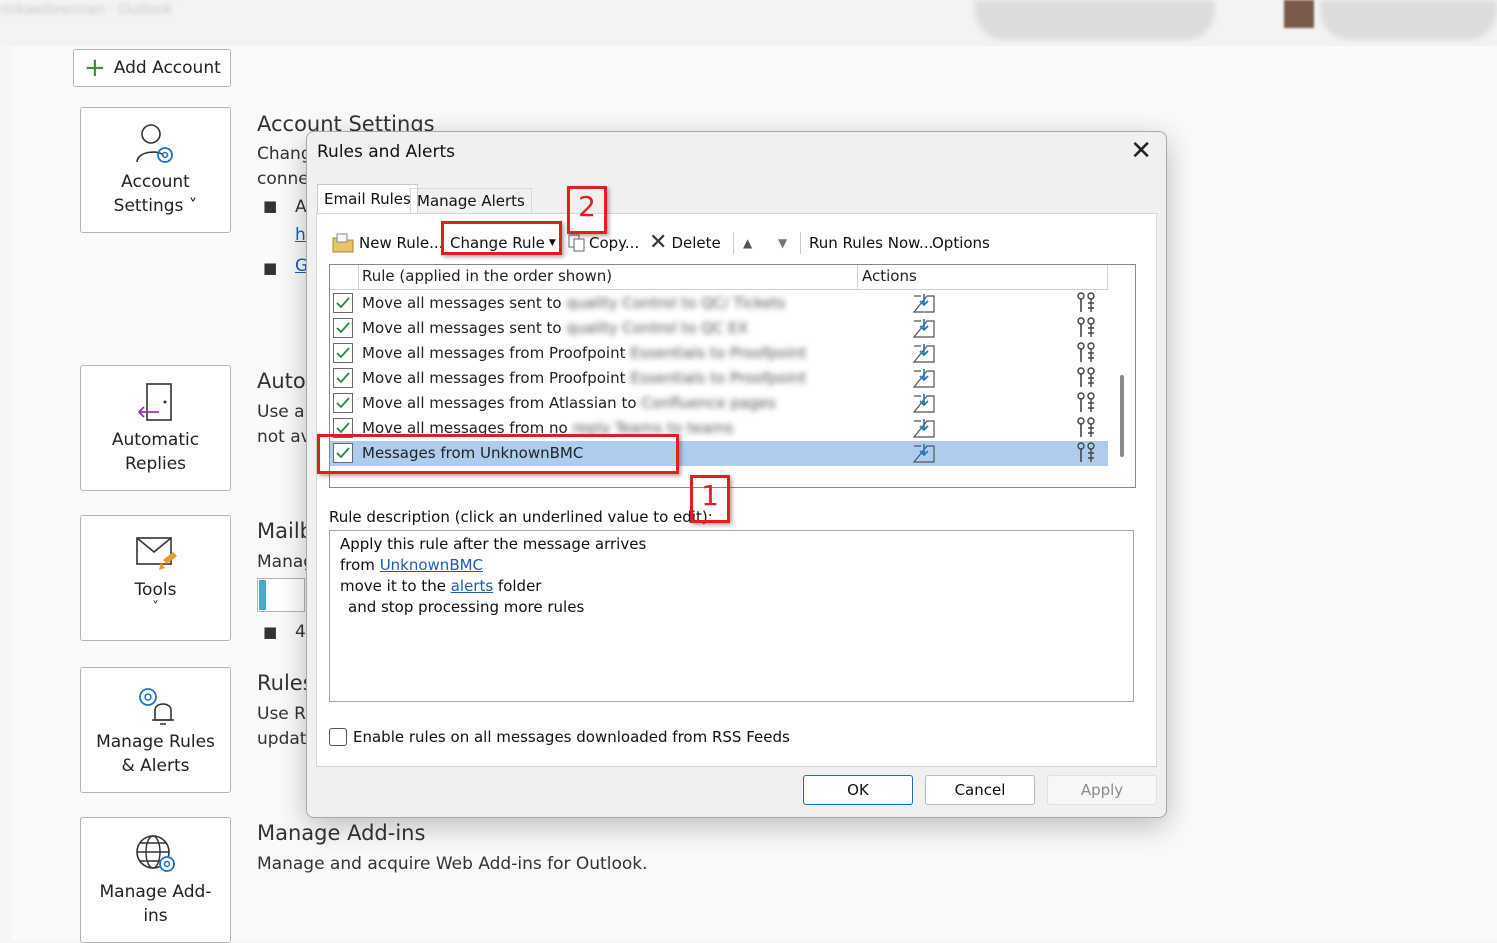  Describe the element at coordinates (155, 170) in the screenshot. I see `account-settings-tile: Account Settings ˅` at that location.